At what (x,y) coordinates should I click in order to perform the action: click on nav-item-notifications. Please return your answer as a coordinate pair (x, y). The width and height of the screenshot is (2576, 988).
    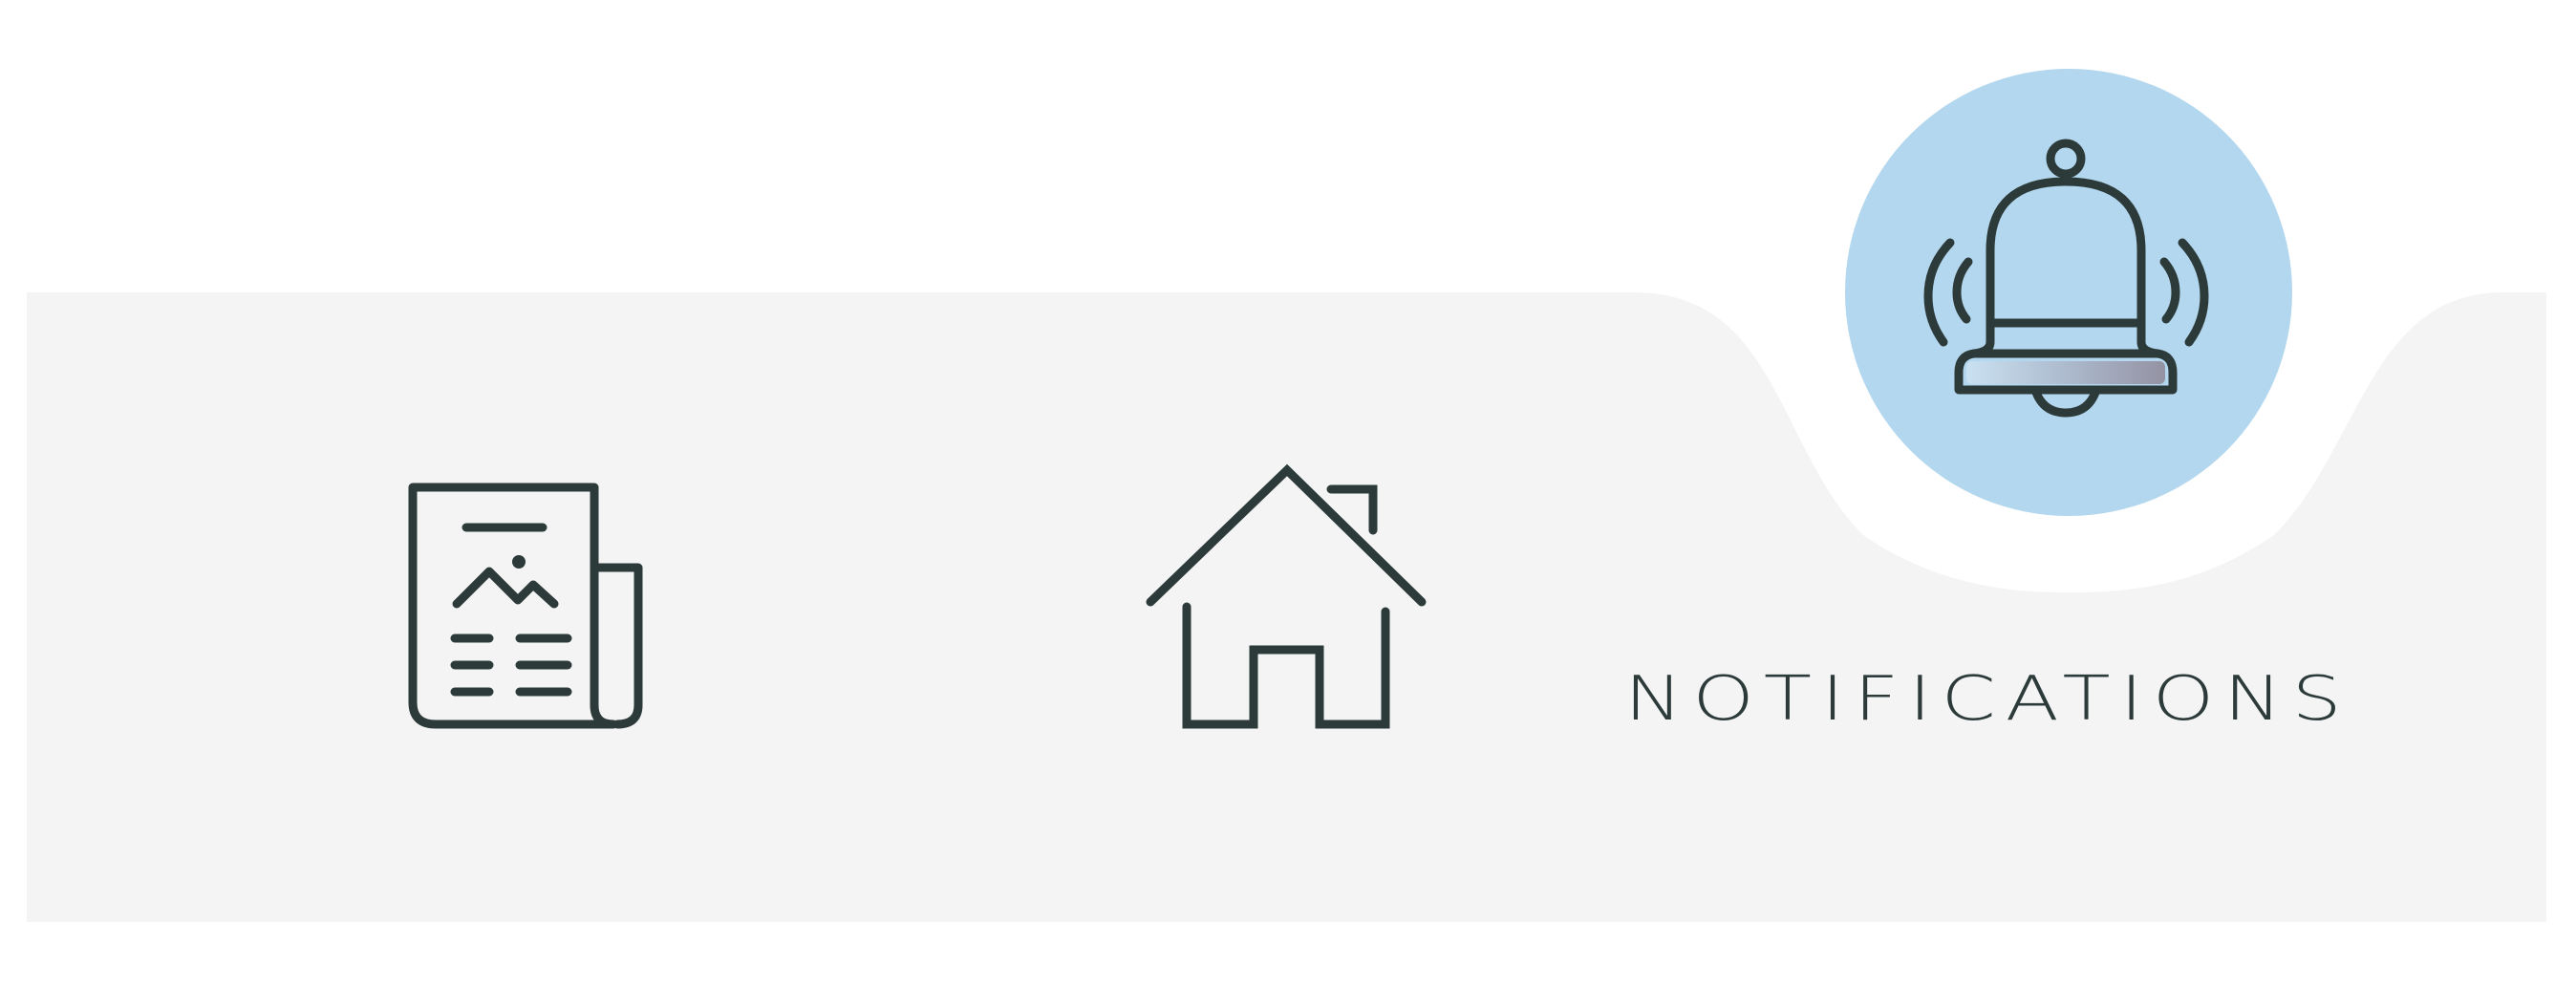
    Looking at the image, I should click on (2083, 296).